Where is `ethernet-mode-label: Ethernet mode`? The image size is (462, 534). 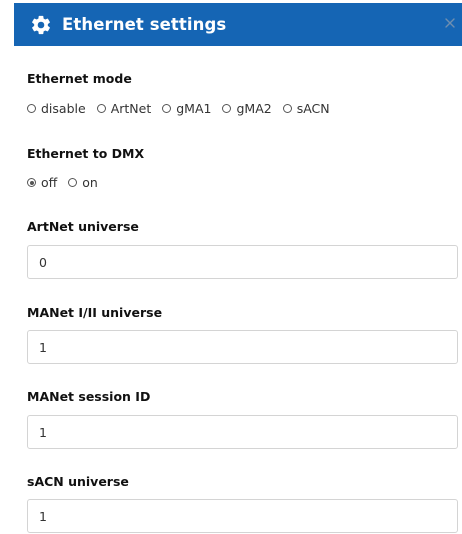 ethernet-mode-label: Ethernet mode is located at coordinates (79, 78).